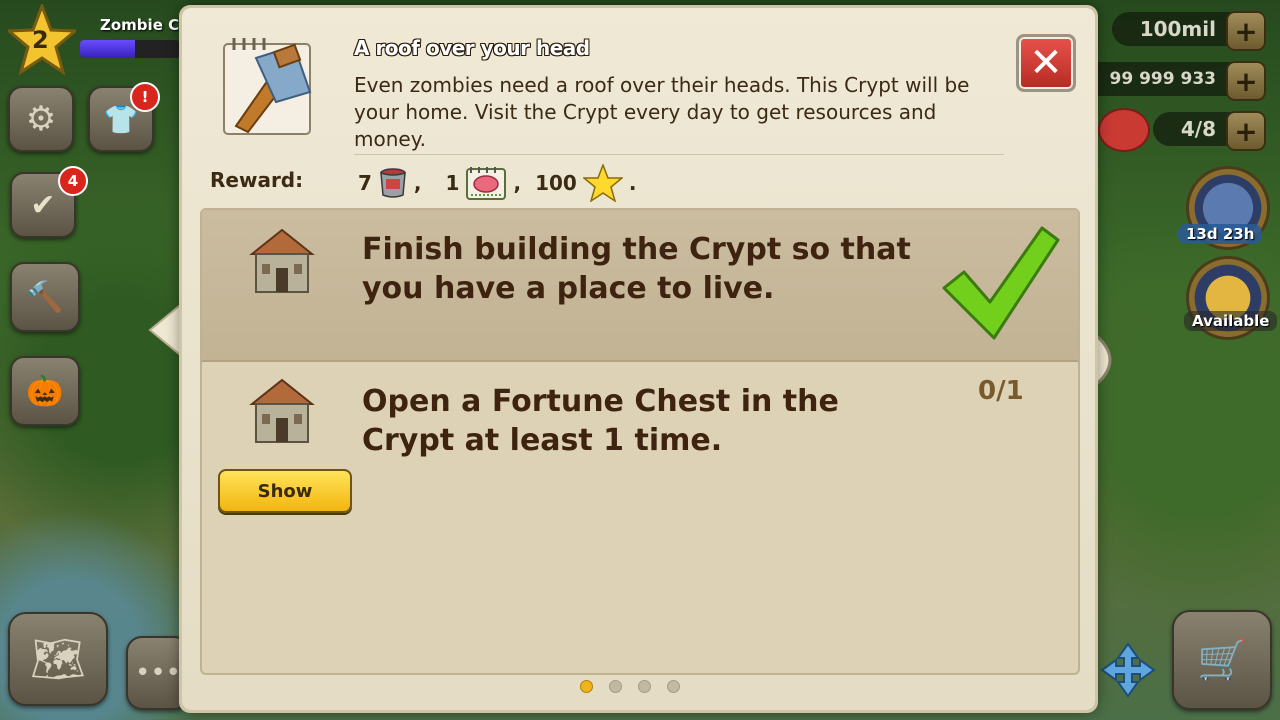  Describe the element at coordinates (166, 330) in the screenshot. I see `prev-quest-arrow` at that location.